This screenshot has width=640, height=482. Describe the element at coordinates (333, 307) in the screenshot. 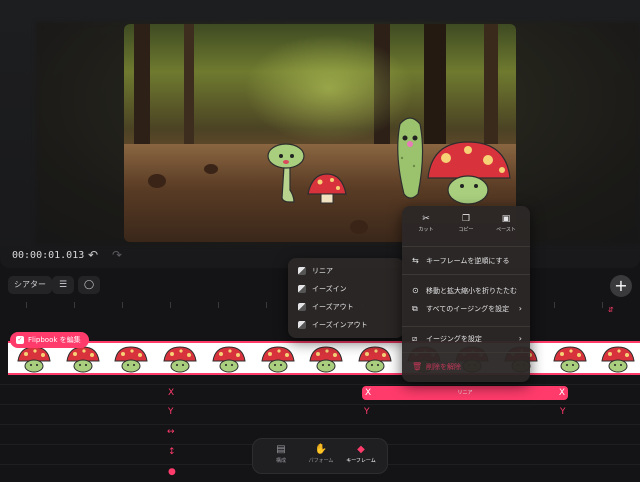

I see `easing-out-label: イーズアウト` at that location.